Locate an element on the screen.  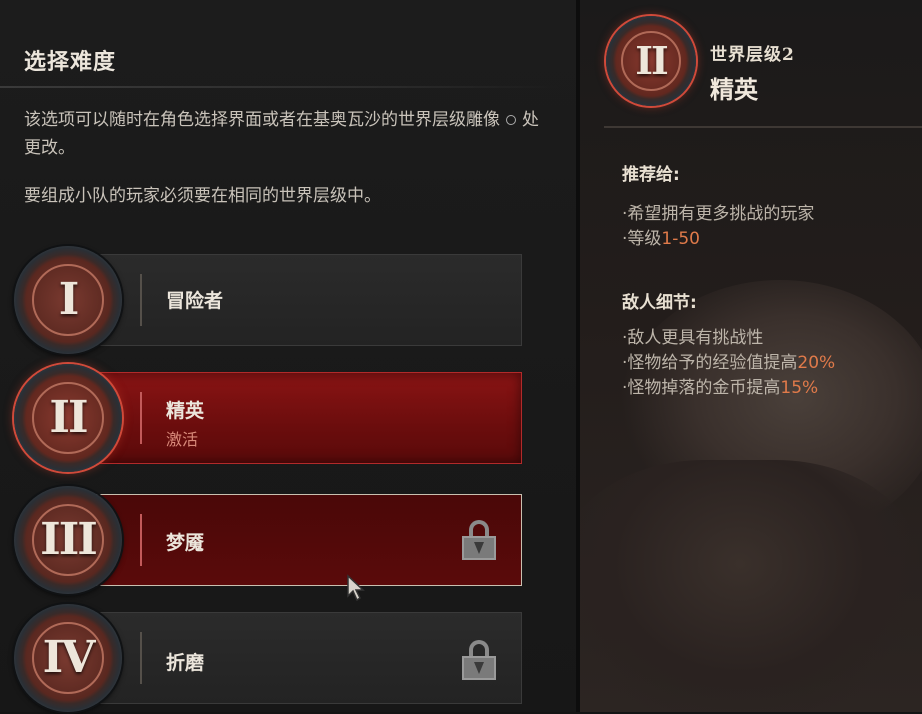
header-divider is located at coordinates (763, 127).